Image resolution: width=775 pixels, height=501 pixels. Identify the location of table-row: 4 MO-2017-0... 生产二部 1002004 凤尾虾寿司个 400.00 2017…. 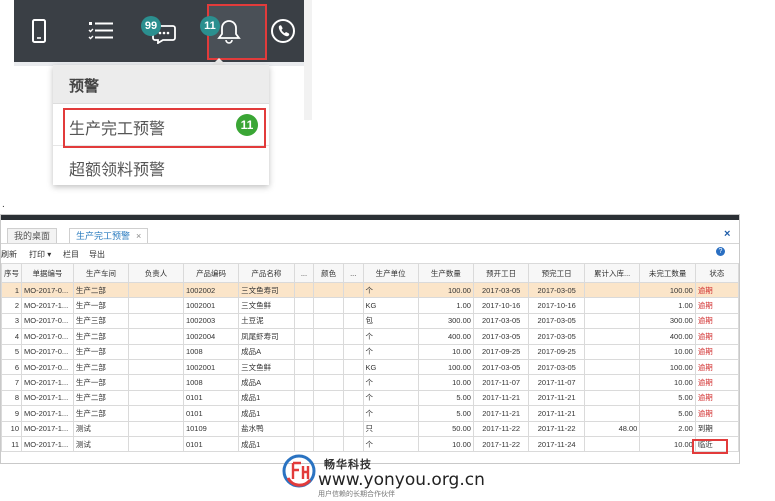
(370, 336).